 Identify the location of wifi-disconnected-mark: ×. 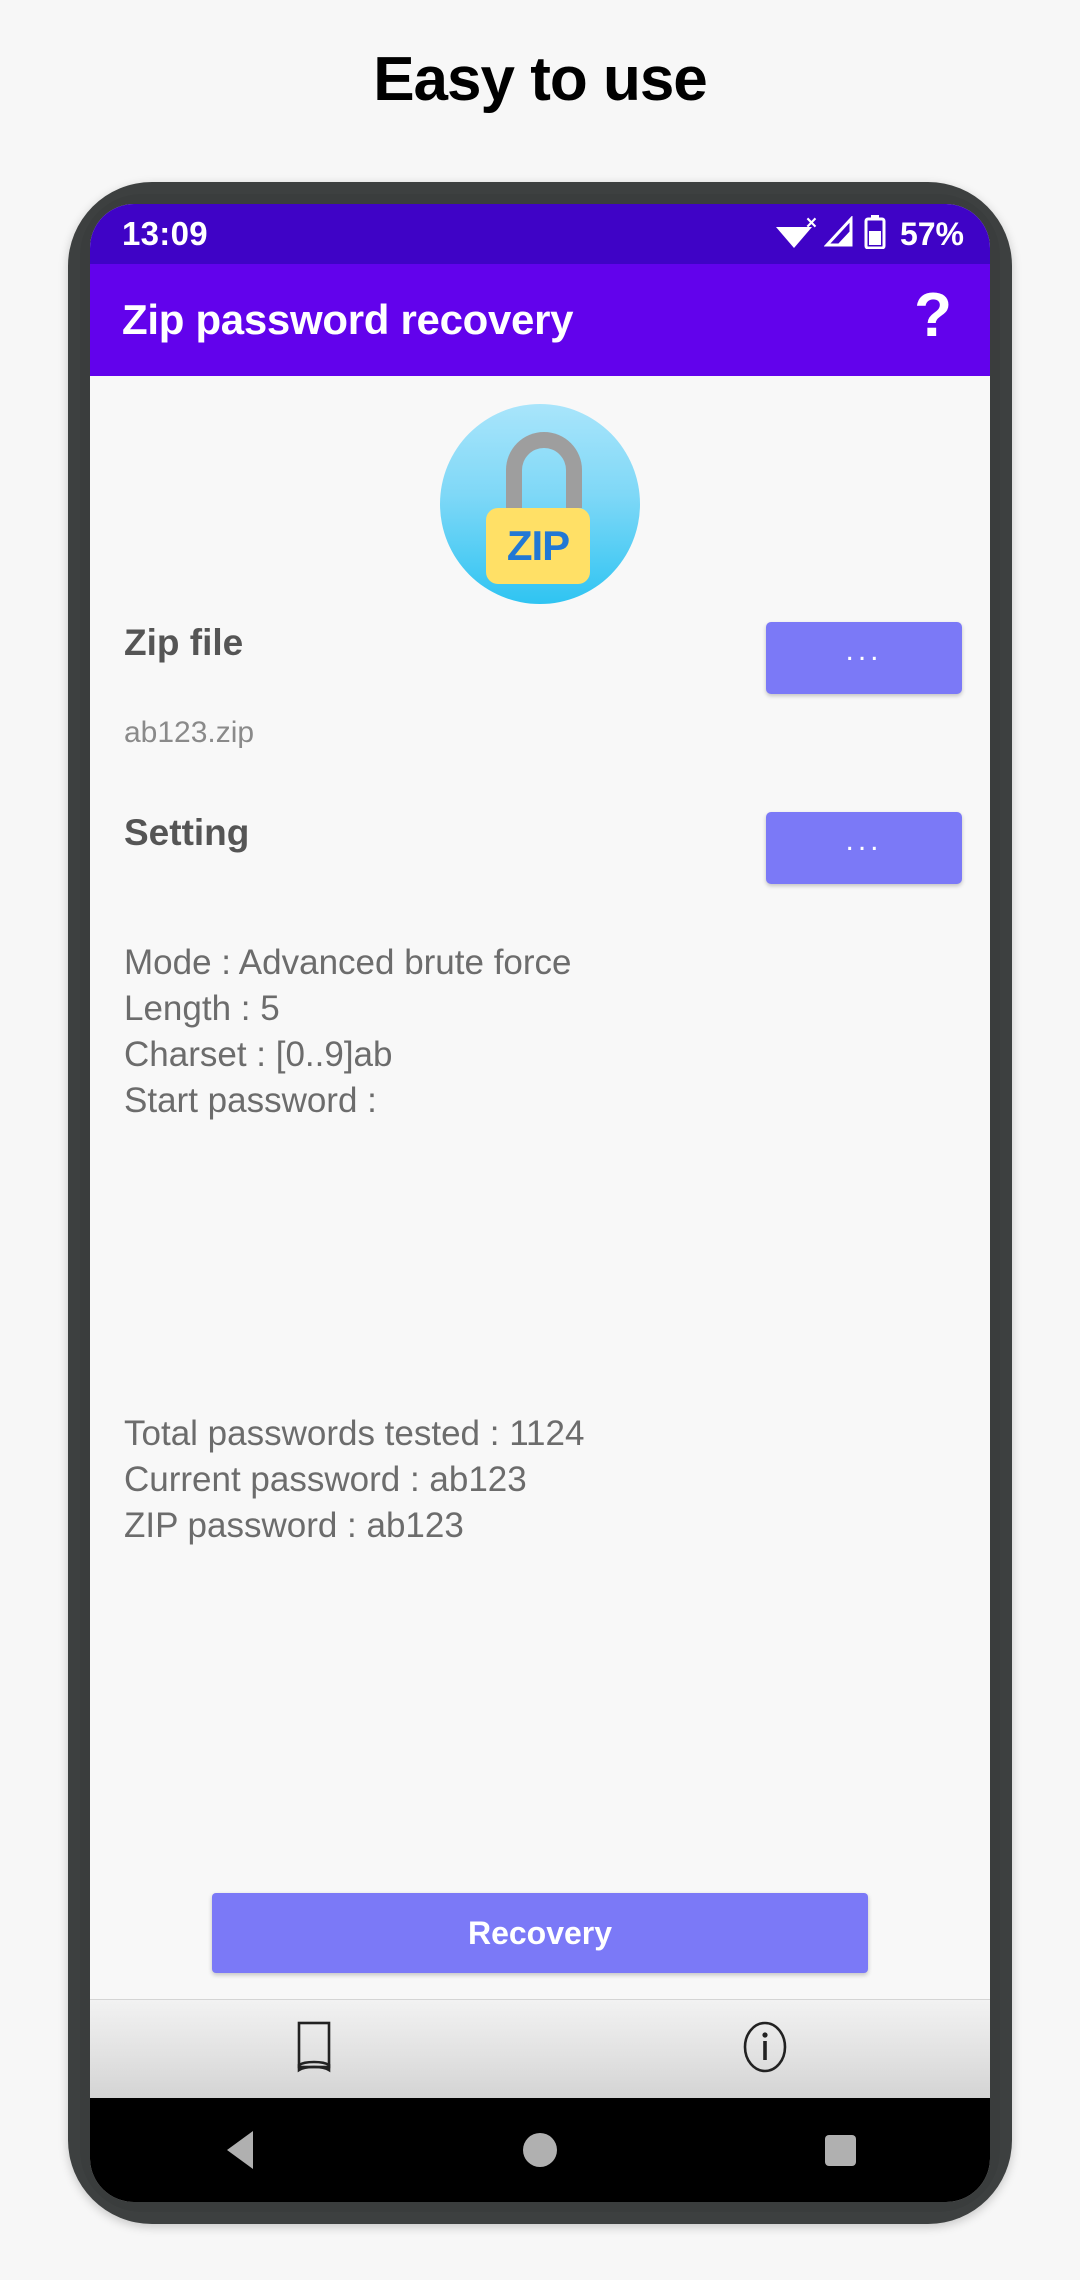
(811, 223).